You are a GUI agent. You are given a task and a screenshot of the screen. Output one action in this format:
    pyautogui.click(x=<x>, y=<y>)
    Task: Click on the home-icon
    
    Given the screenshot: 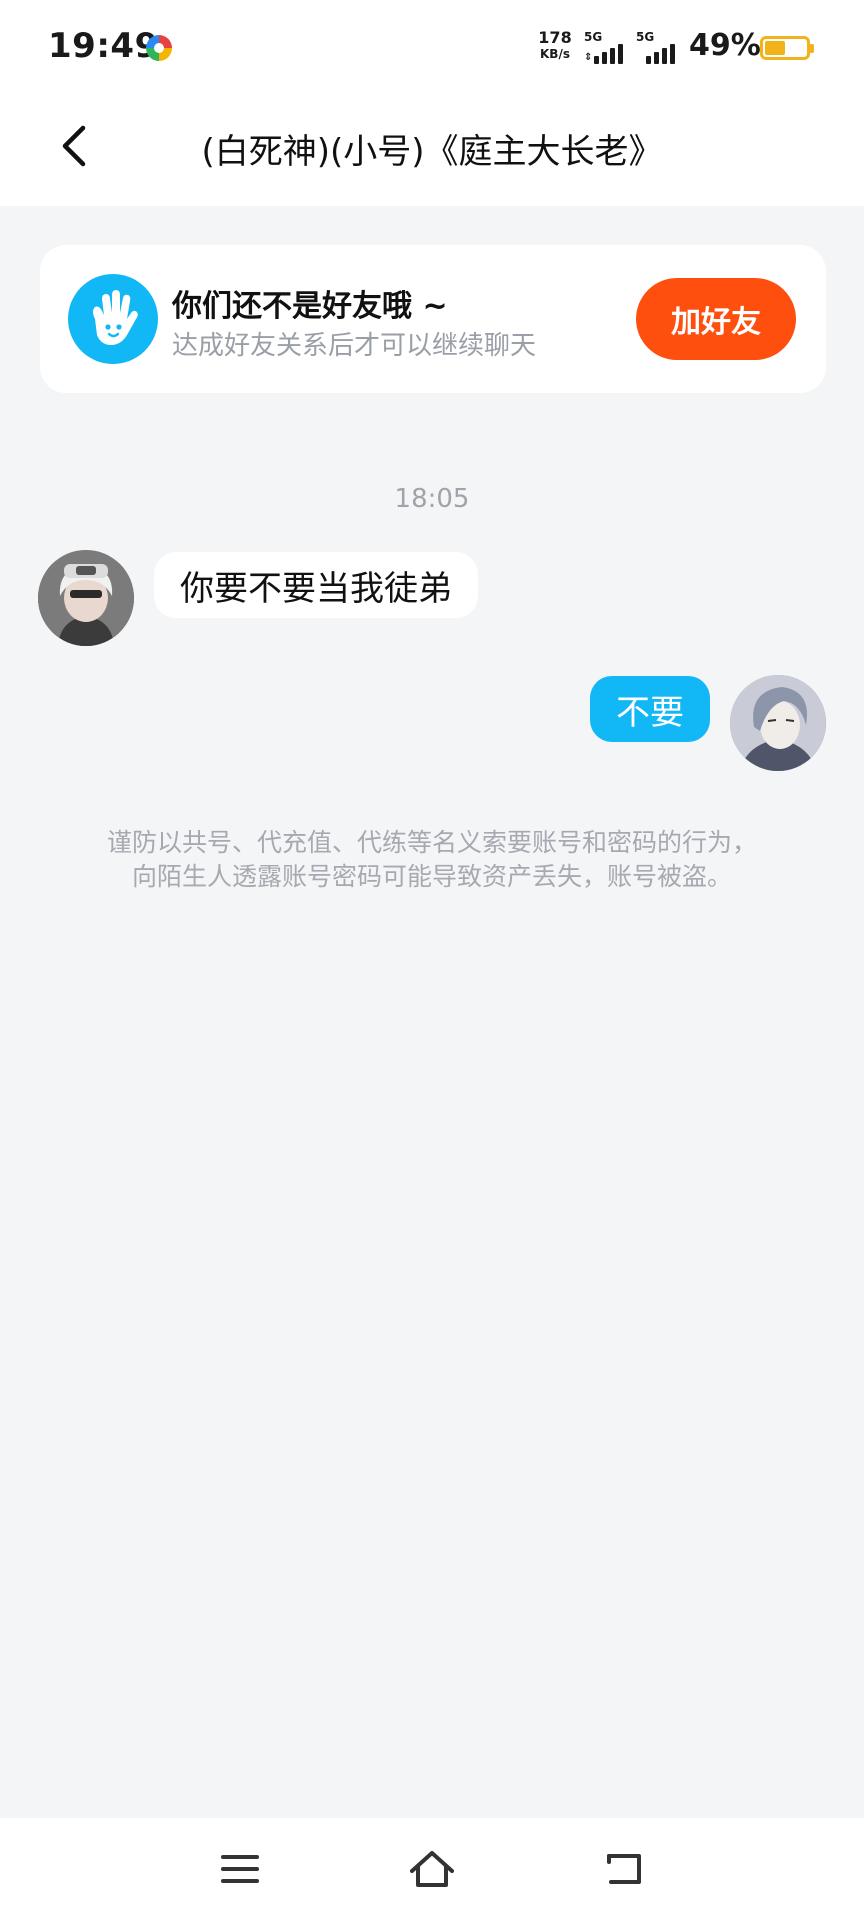 What is the action you would take?
    pyautogui.click(x=432, y=1869)
    